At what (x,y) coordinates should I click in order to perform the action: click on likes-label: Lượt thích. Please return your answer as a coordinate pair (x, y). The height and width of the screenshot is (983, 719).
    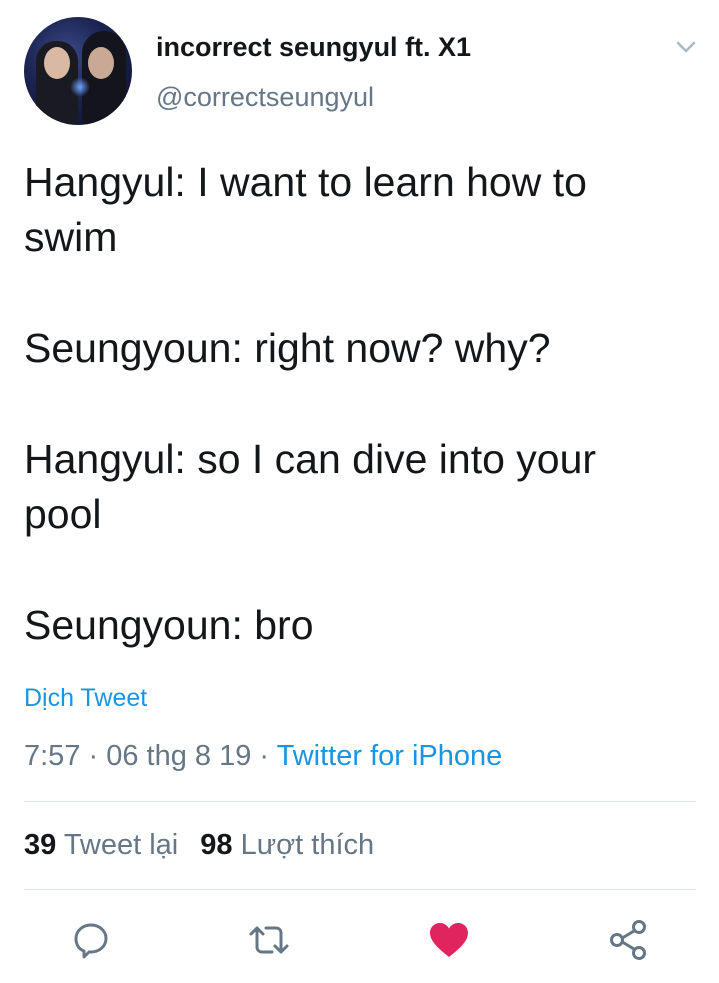
    Looking at the image, I should click on (307, 845).